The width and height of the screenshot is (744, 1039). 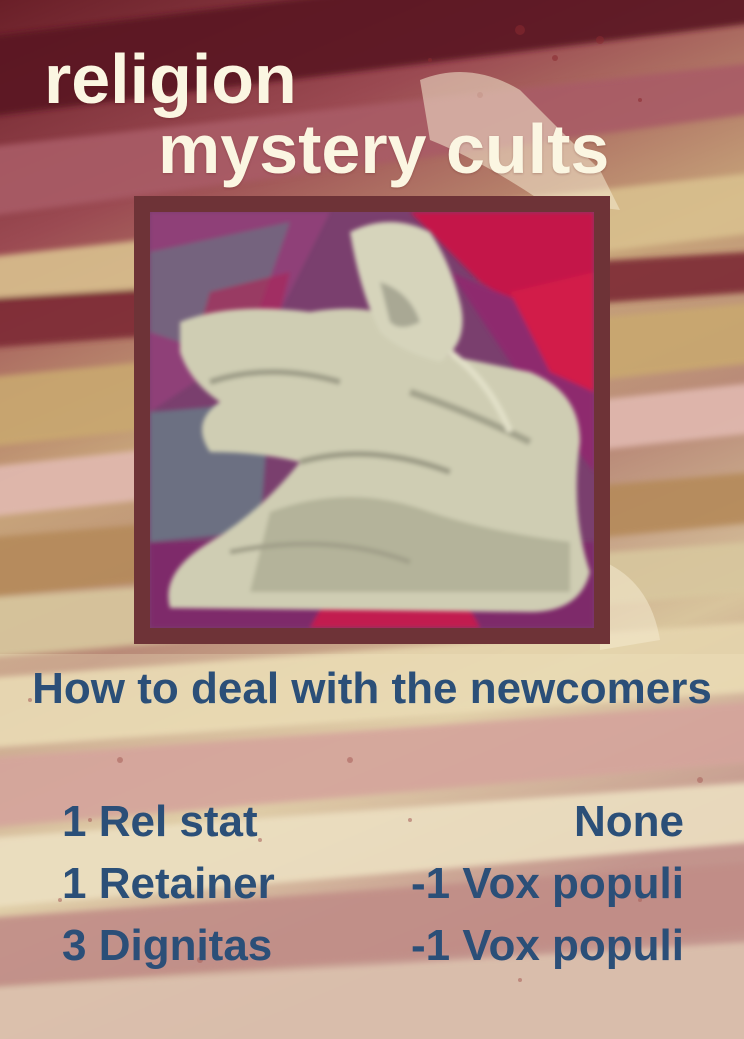 I want to click on option-cost: 1 Retainer, so click(x=168, y=883).